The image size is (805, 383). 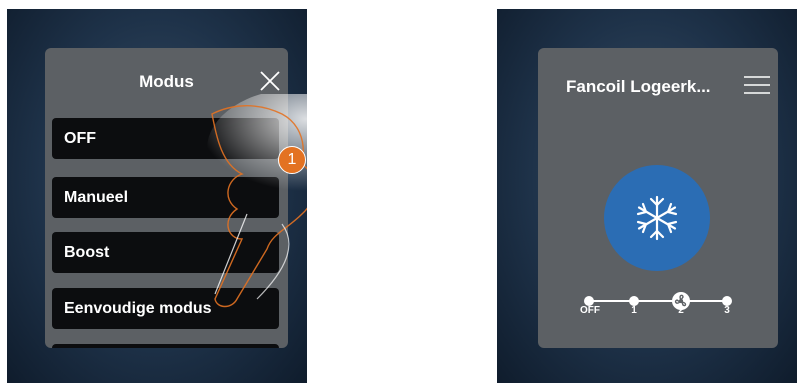 What do you see at coordinates (270, 81) in the screenshot?
I see `close-icon` at bounding box center [270, 81].